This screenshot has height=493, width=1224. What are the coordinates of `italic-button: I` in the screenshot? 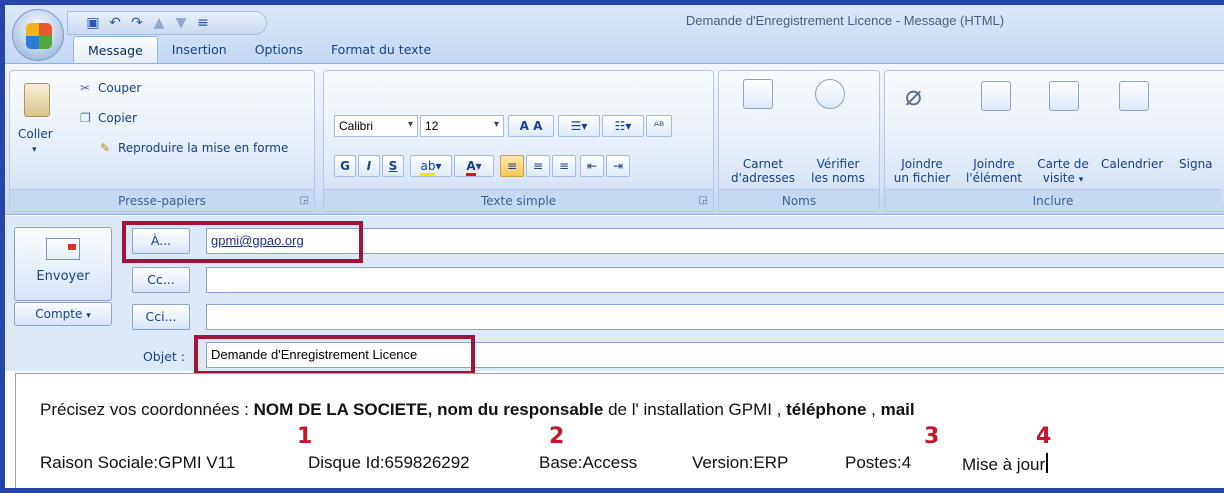 It's located at (369, 166).